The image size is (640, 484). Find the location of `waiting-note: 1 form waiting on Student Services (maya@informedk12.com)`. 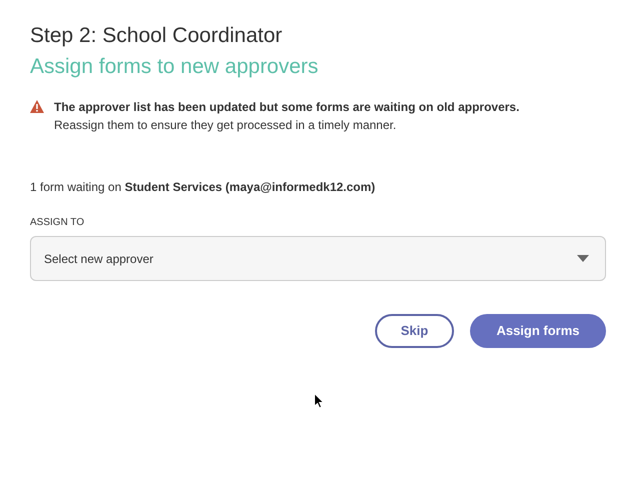

waiting-note: 1 form waiting on Student Services (maya@informedk12.com) is located at coordinates (203, 187).